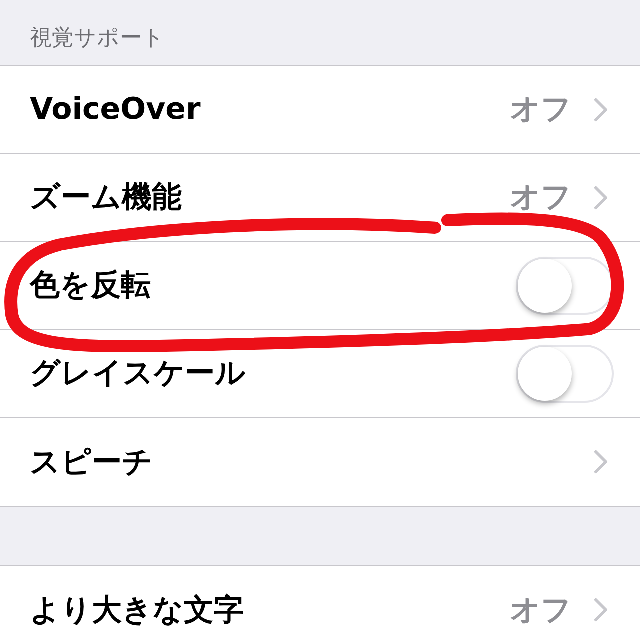 This screenshot has width=640, height=640. Describe the element at coordinates (106, 198) in the screenshot. I see `setting-label: ズーム機能` at that location.